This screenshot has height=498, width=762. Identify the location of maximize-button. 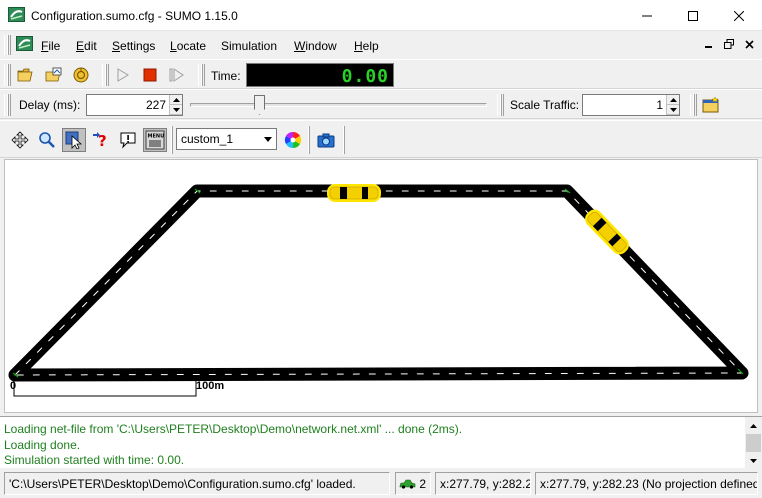
(693, 15).